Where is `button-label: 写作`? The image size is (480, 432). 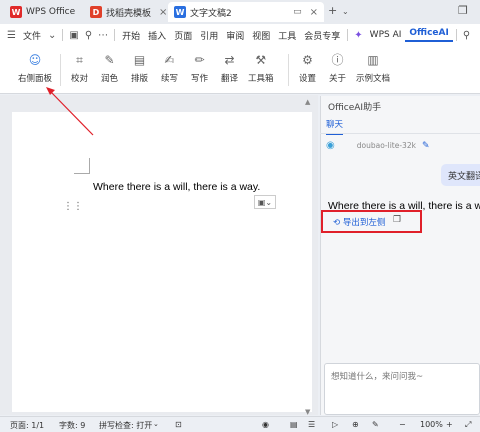
button-label: 写作 is located at coordinates (200, 79).